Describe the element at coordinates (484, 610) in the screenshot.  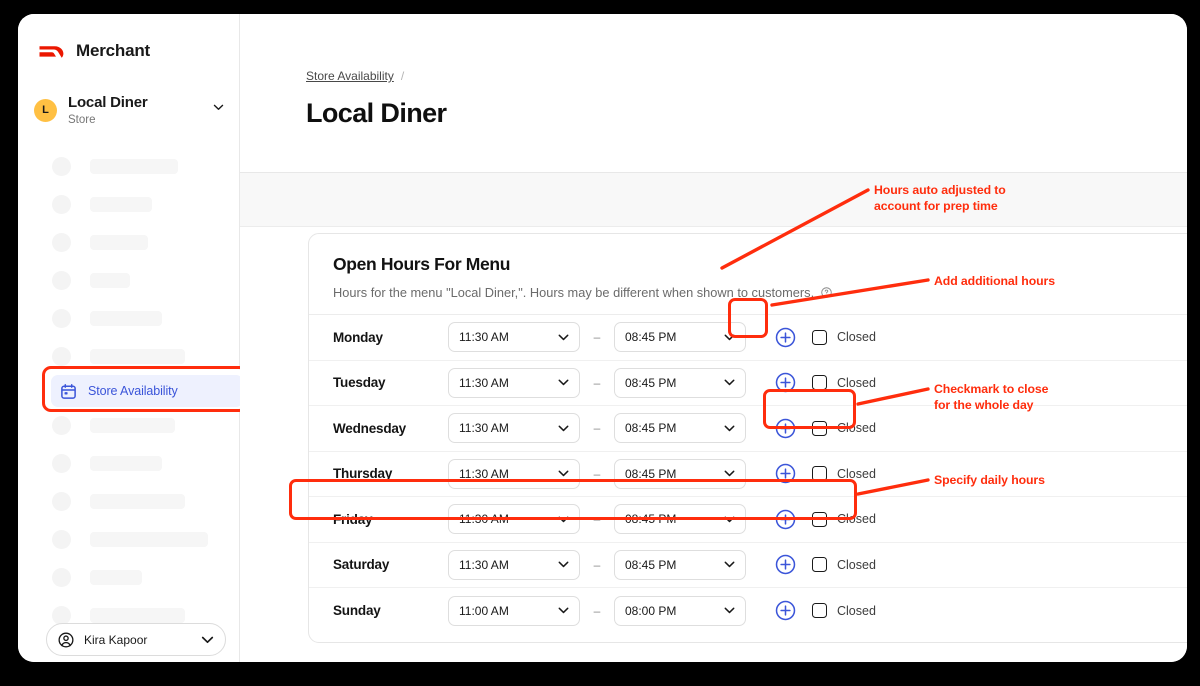
I see `open-time-value: 11:00 AM` at that location.